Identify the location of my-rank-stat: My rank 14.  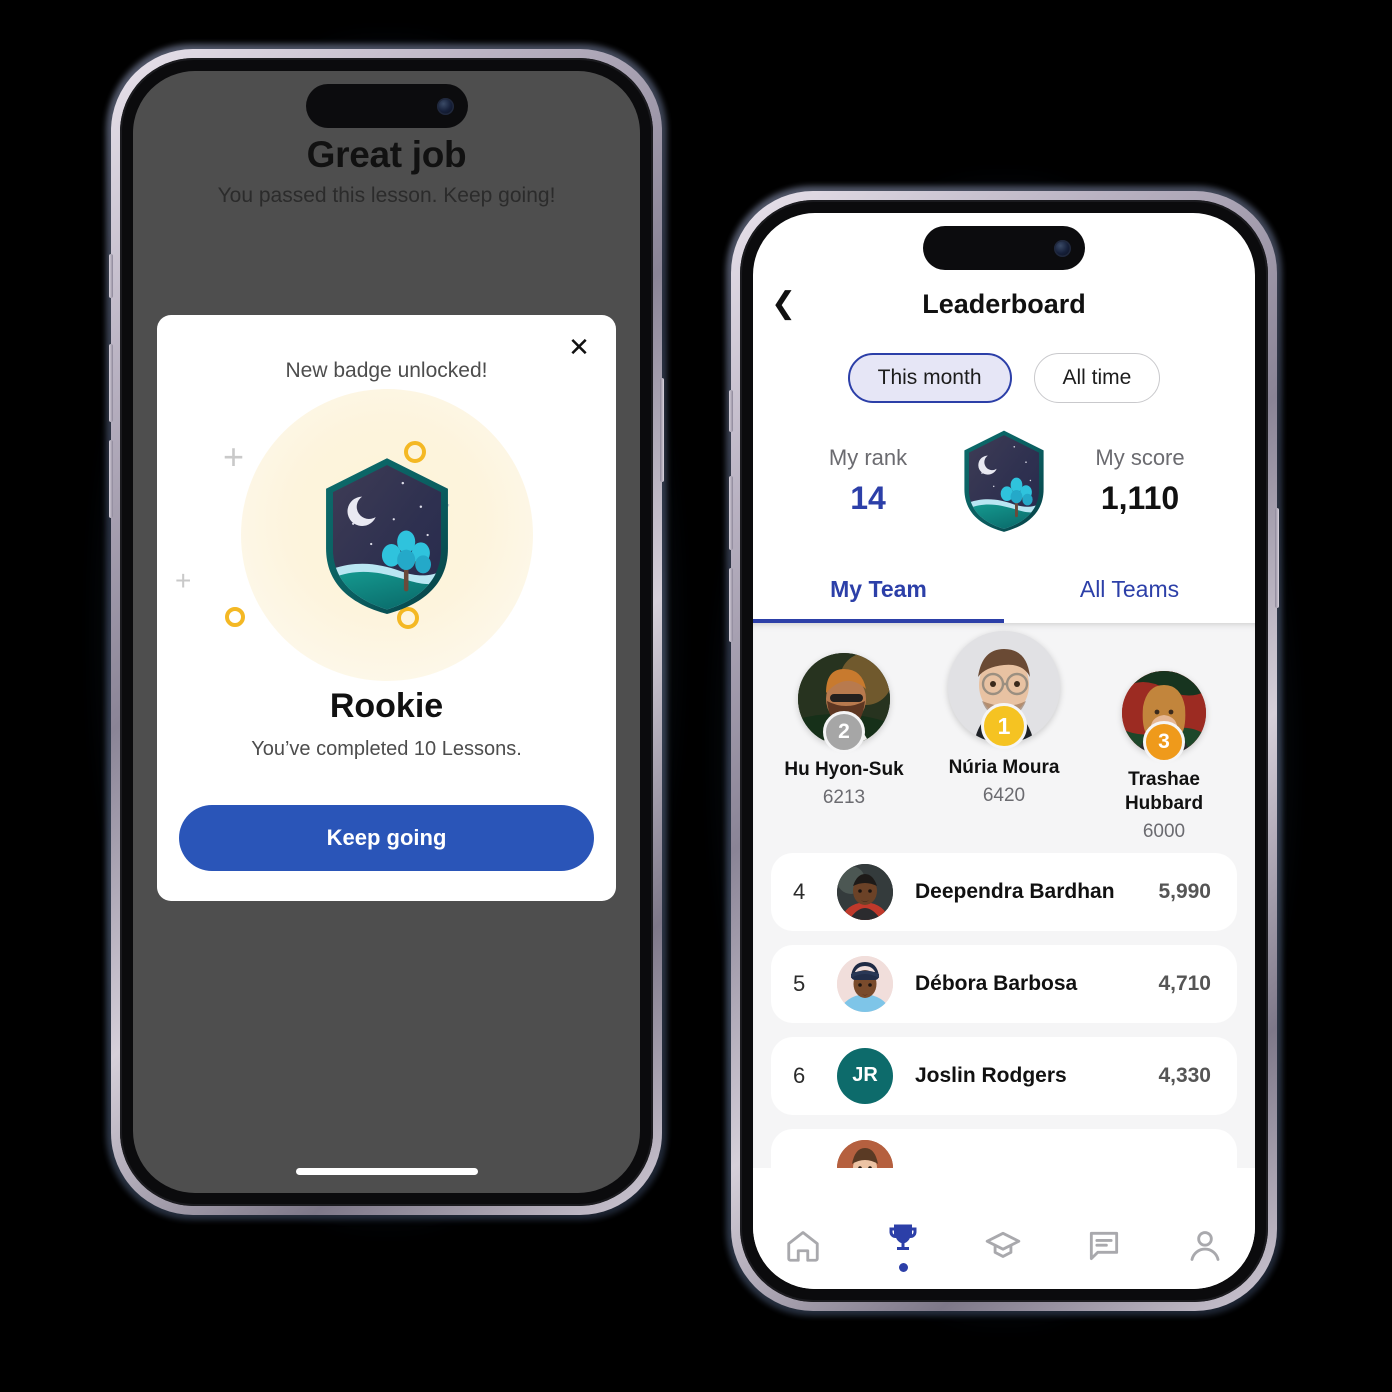
(868, 481).